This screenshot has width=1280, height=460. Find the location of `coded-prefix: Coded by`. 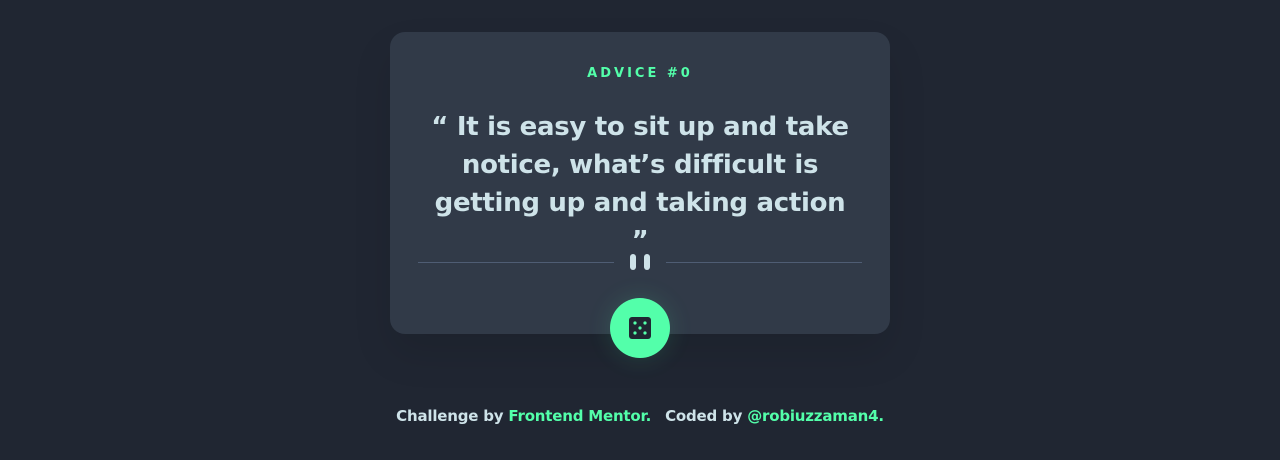

coded-prefix: Coded by is located at coordinates (704, 416).